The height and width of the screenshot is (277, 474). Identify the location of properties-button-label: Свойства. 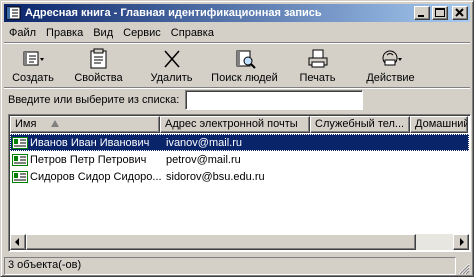
(98, 78).